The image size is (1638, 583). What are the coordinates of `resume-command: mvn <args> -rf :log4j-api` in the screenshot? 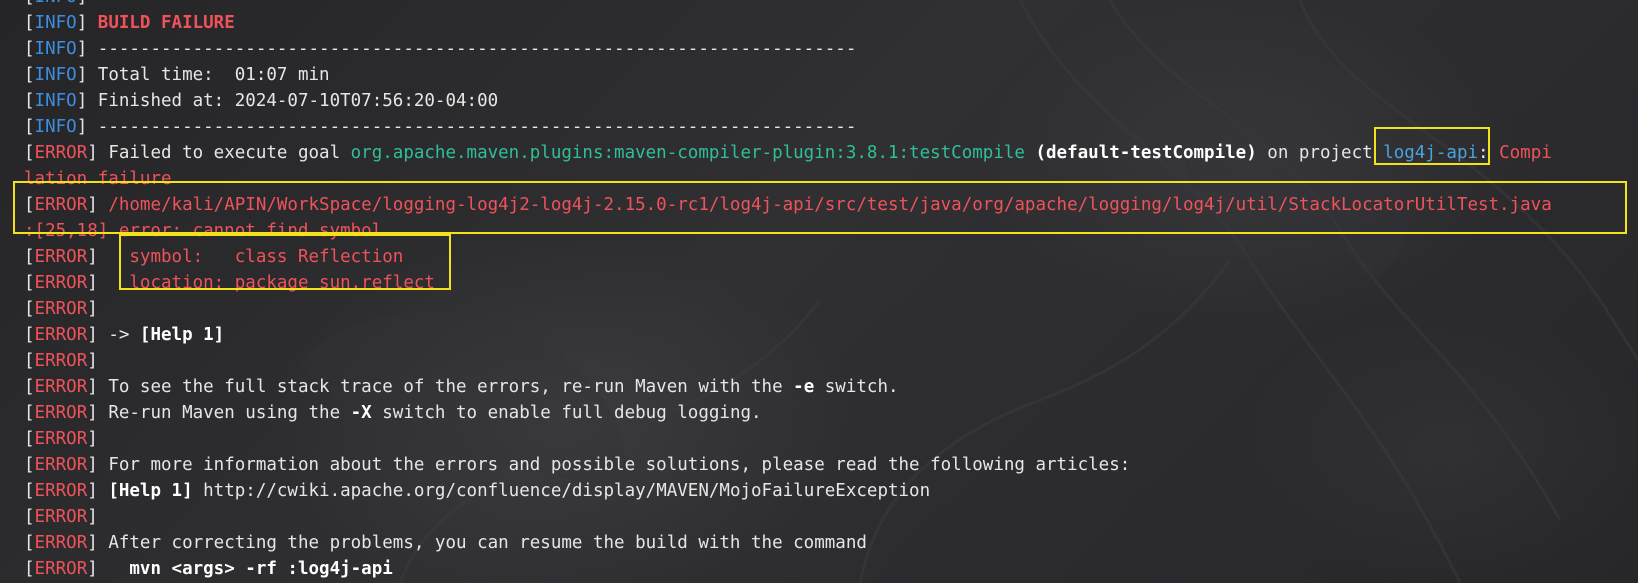 It's located at (250, 569).